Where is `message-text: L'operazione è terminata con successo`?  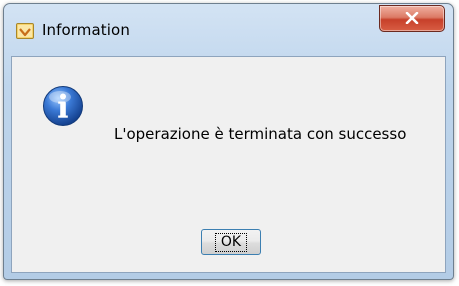
message-text: L'operazione è terminata con successo is located at coordinates (260, 134).